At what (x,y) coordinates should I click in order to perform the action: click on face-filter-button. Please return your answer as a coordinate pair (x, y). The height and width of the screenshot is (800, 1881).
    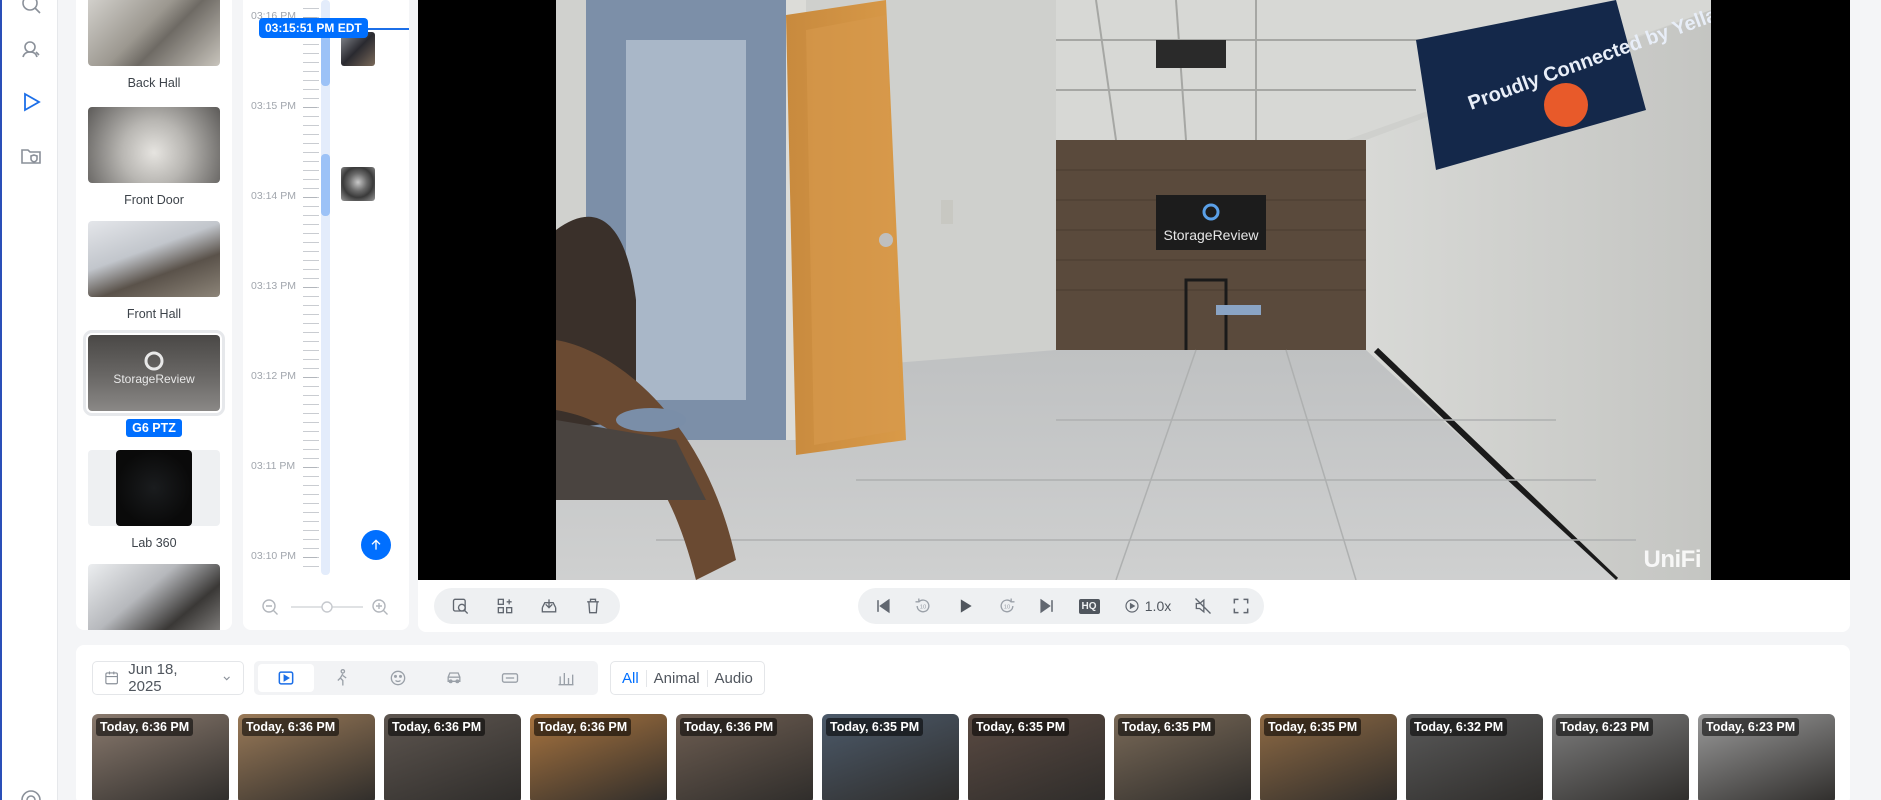
    Looking at the image, I should click on (398, 678).